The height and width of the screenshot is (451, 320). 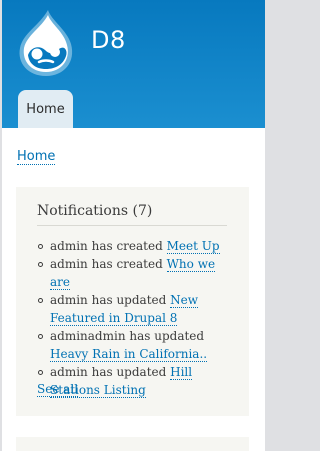 I want to click on breadcrumb-home-link: Home, so click(x=36, y=157).